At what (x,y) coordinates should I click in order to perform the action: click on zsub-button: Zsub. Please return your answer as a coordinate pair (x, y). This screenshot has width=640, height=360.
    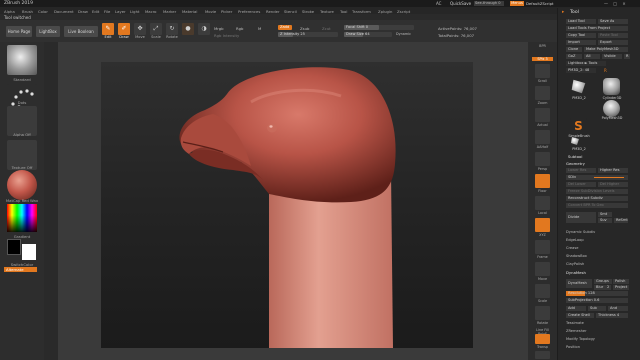
    Looking at the image, I should click on (304, 28).